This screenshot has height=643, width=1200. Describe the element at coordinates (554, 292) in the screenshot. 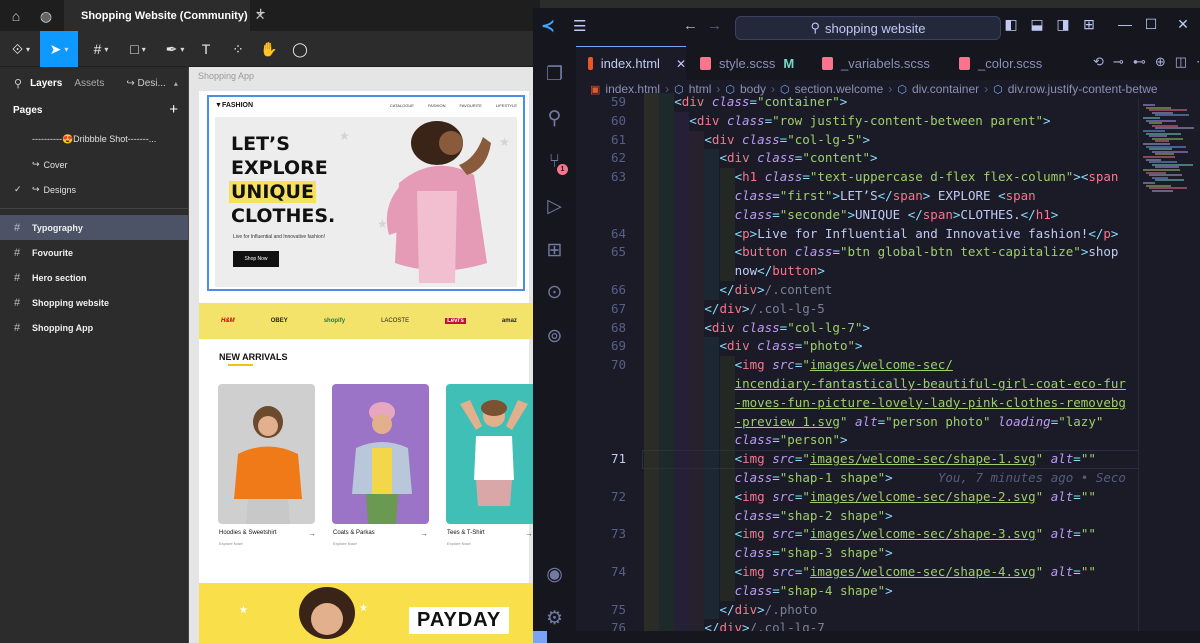

I see `git-graph-icon: ⊙` at that location.